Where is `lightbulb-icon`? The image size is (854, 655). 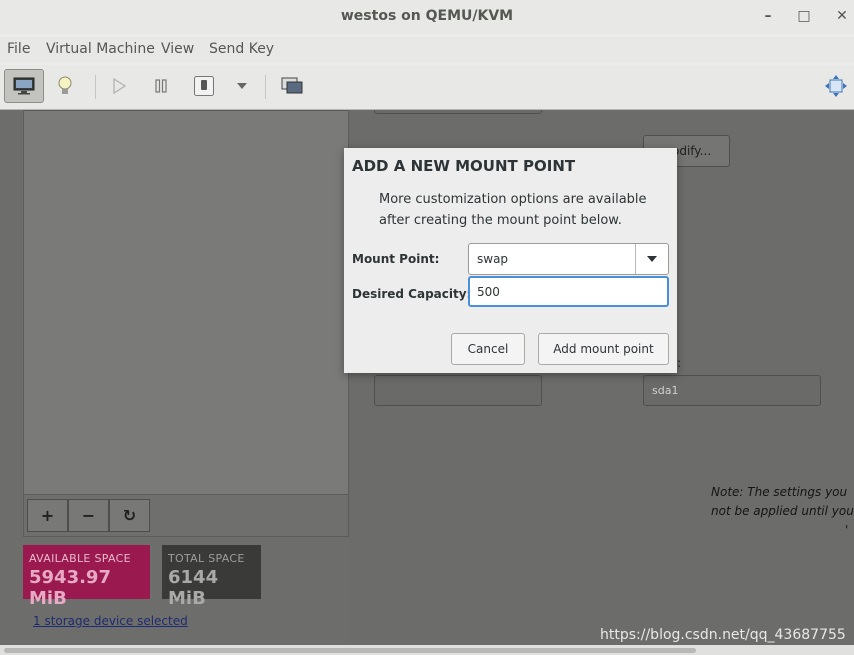
lightbulb-icon is located at coordinates (65, 85).